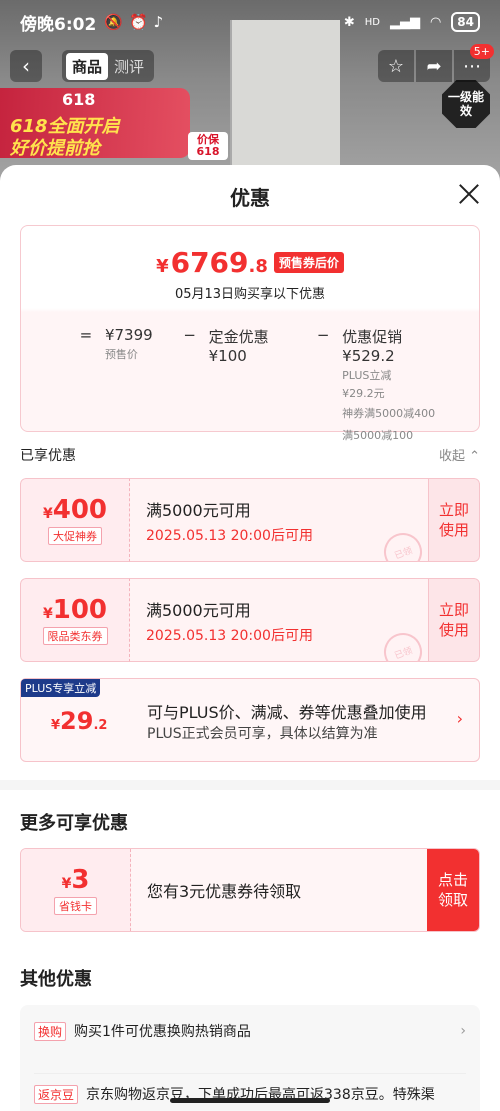 The height and width of the screenshot is (1111, 500). What do you see at coordinates (74, 823) in the screenshot?
I see `more-discounts-title: 更多可享优惠` at bounding box center [74, 823].